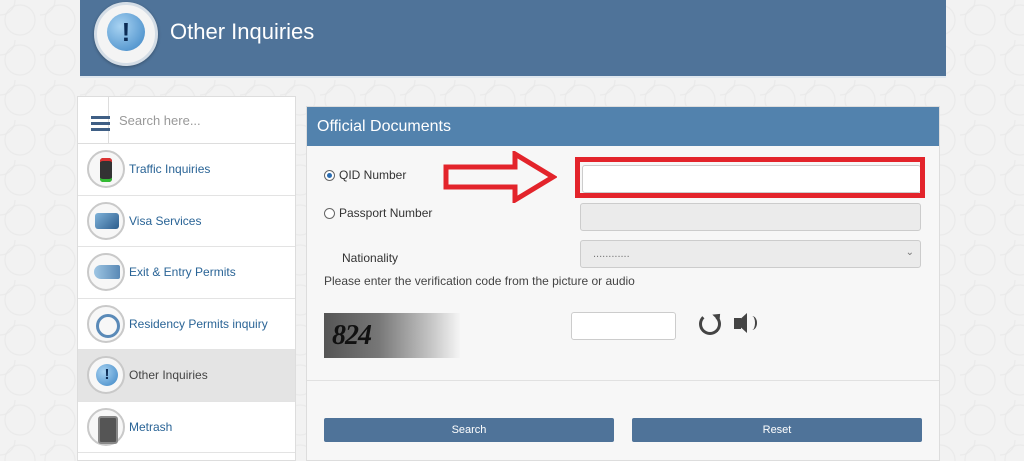 The image size is (1024, 461). I want to click on exclamation-bubble-icon, so click(106, 375).